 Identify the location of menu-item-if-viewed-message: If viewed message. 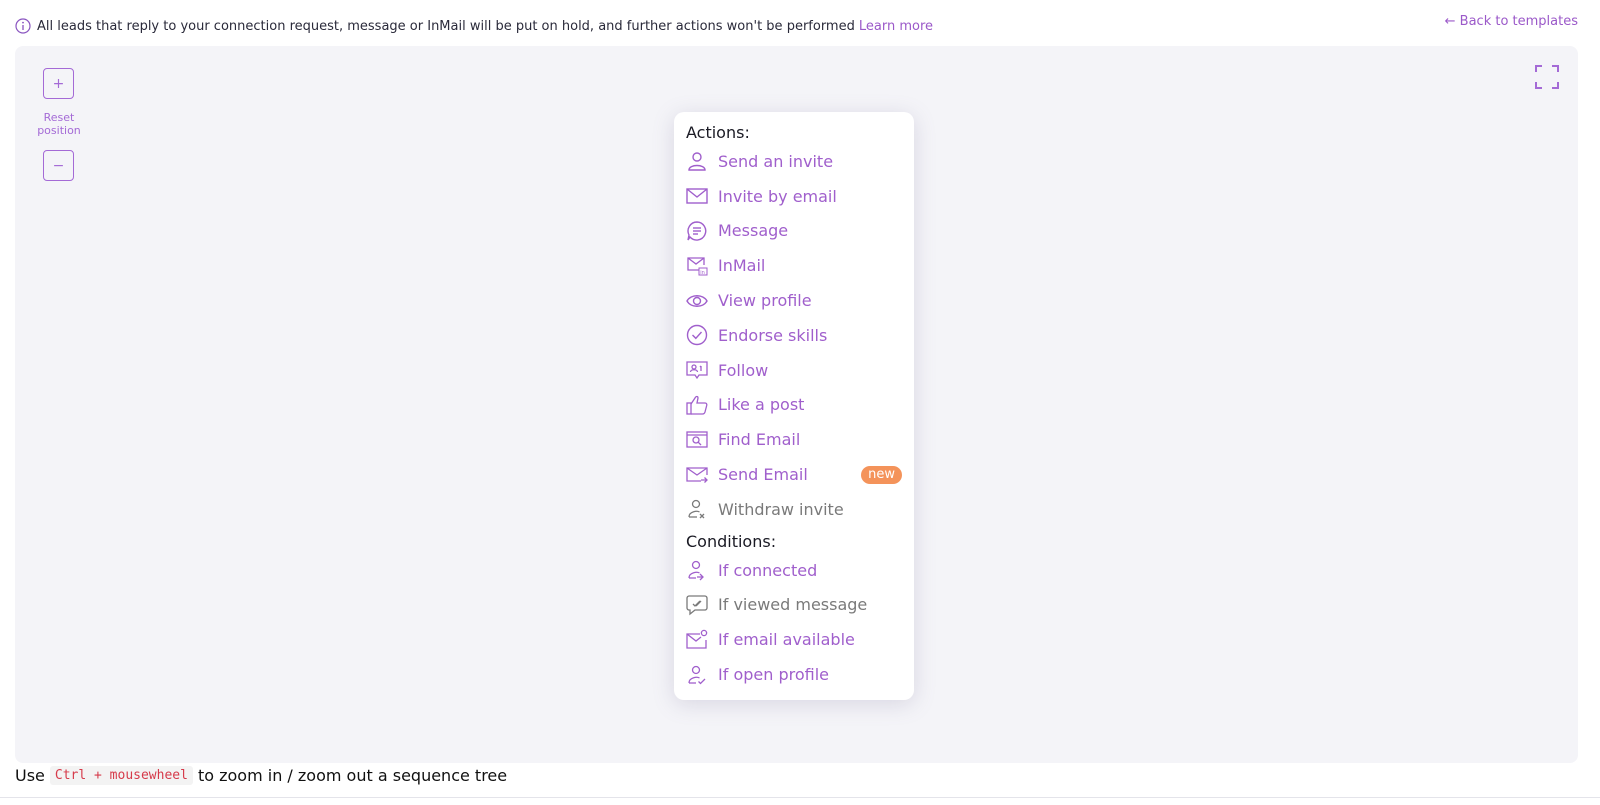
(794, 605).